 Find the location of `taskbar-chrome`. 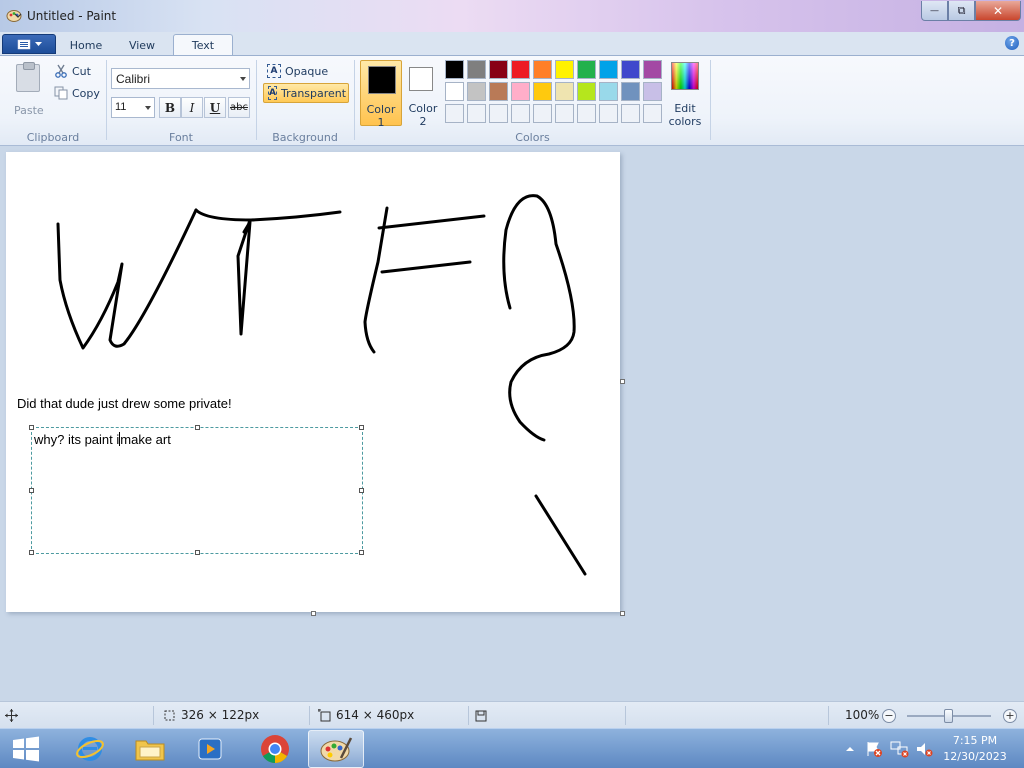

taskbar-chrome is located at coordinates (275, 749).